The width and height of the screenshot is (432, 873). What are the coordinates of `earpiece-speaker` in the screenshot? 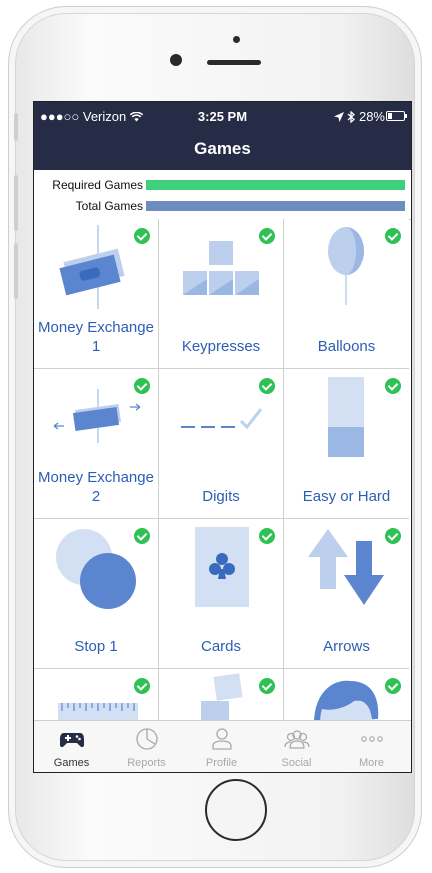 It's located at (234, 62).